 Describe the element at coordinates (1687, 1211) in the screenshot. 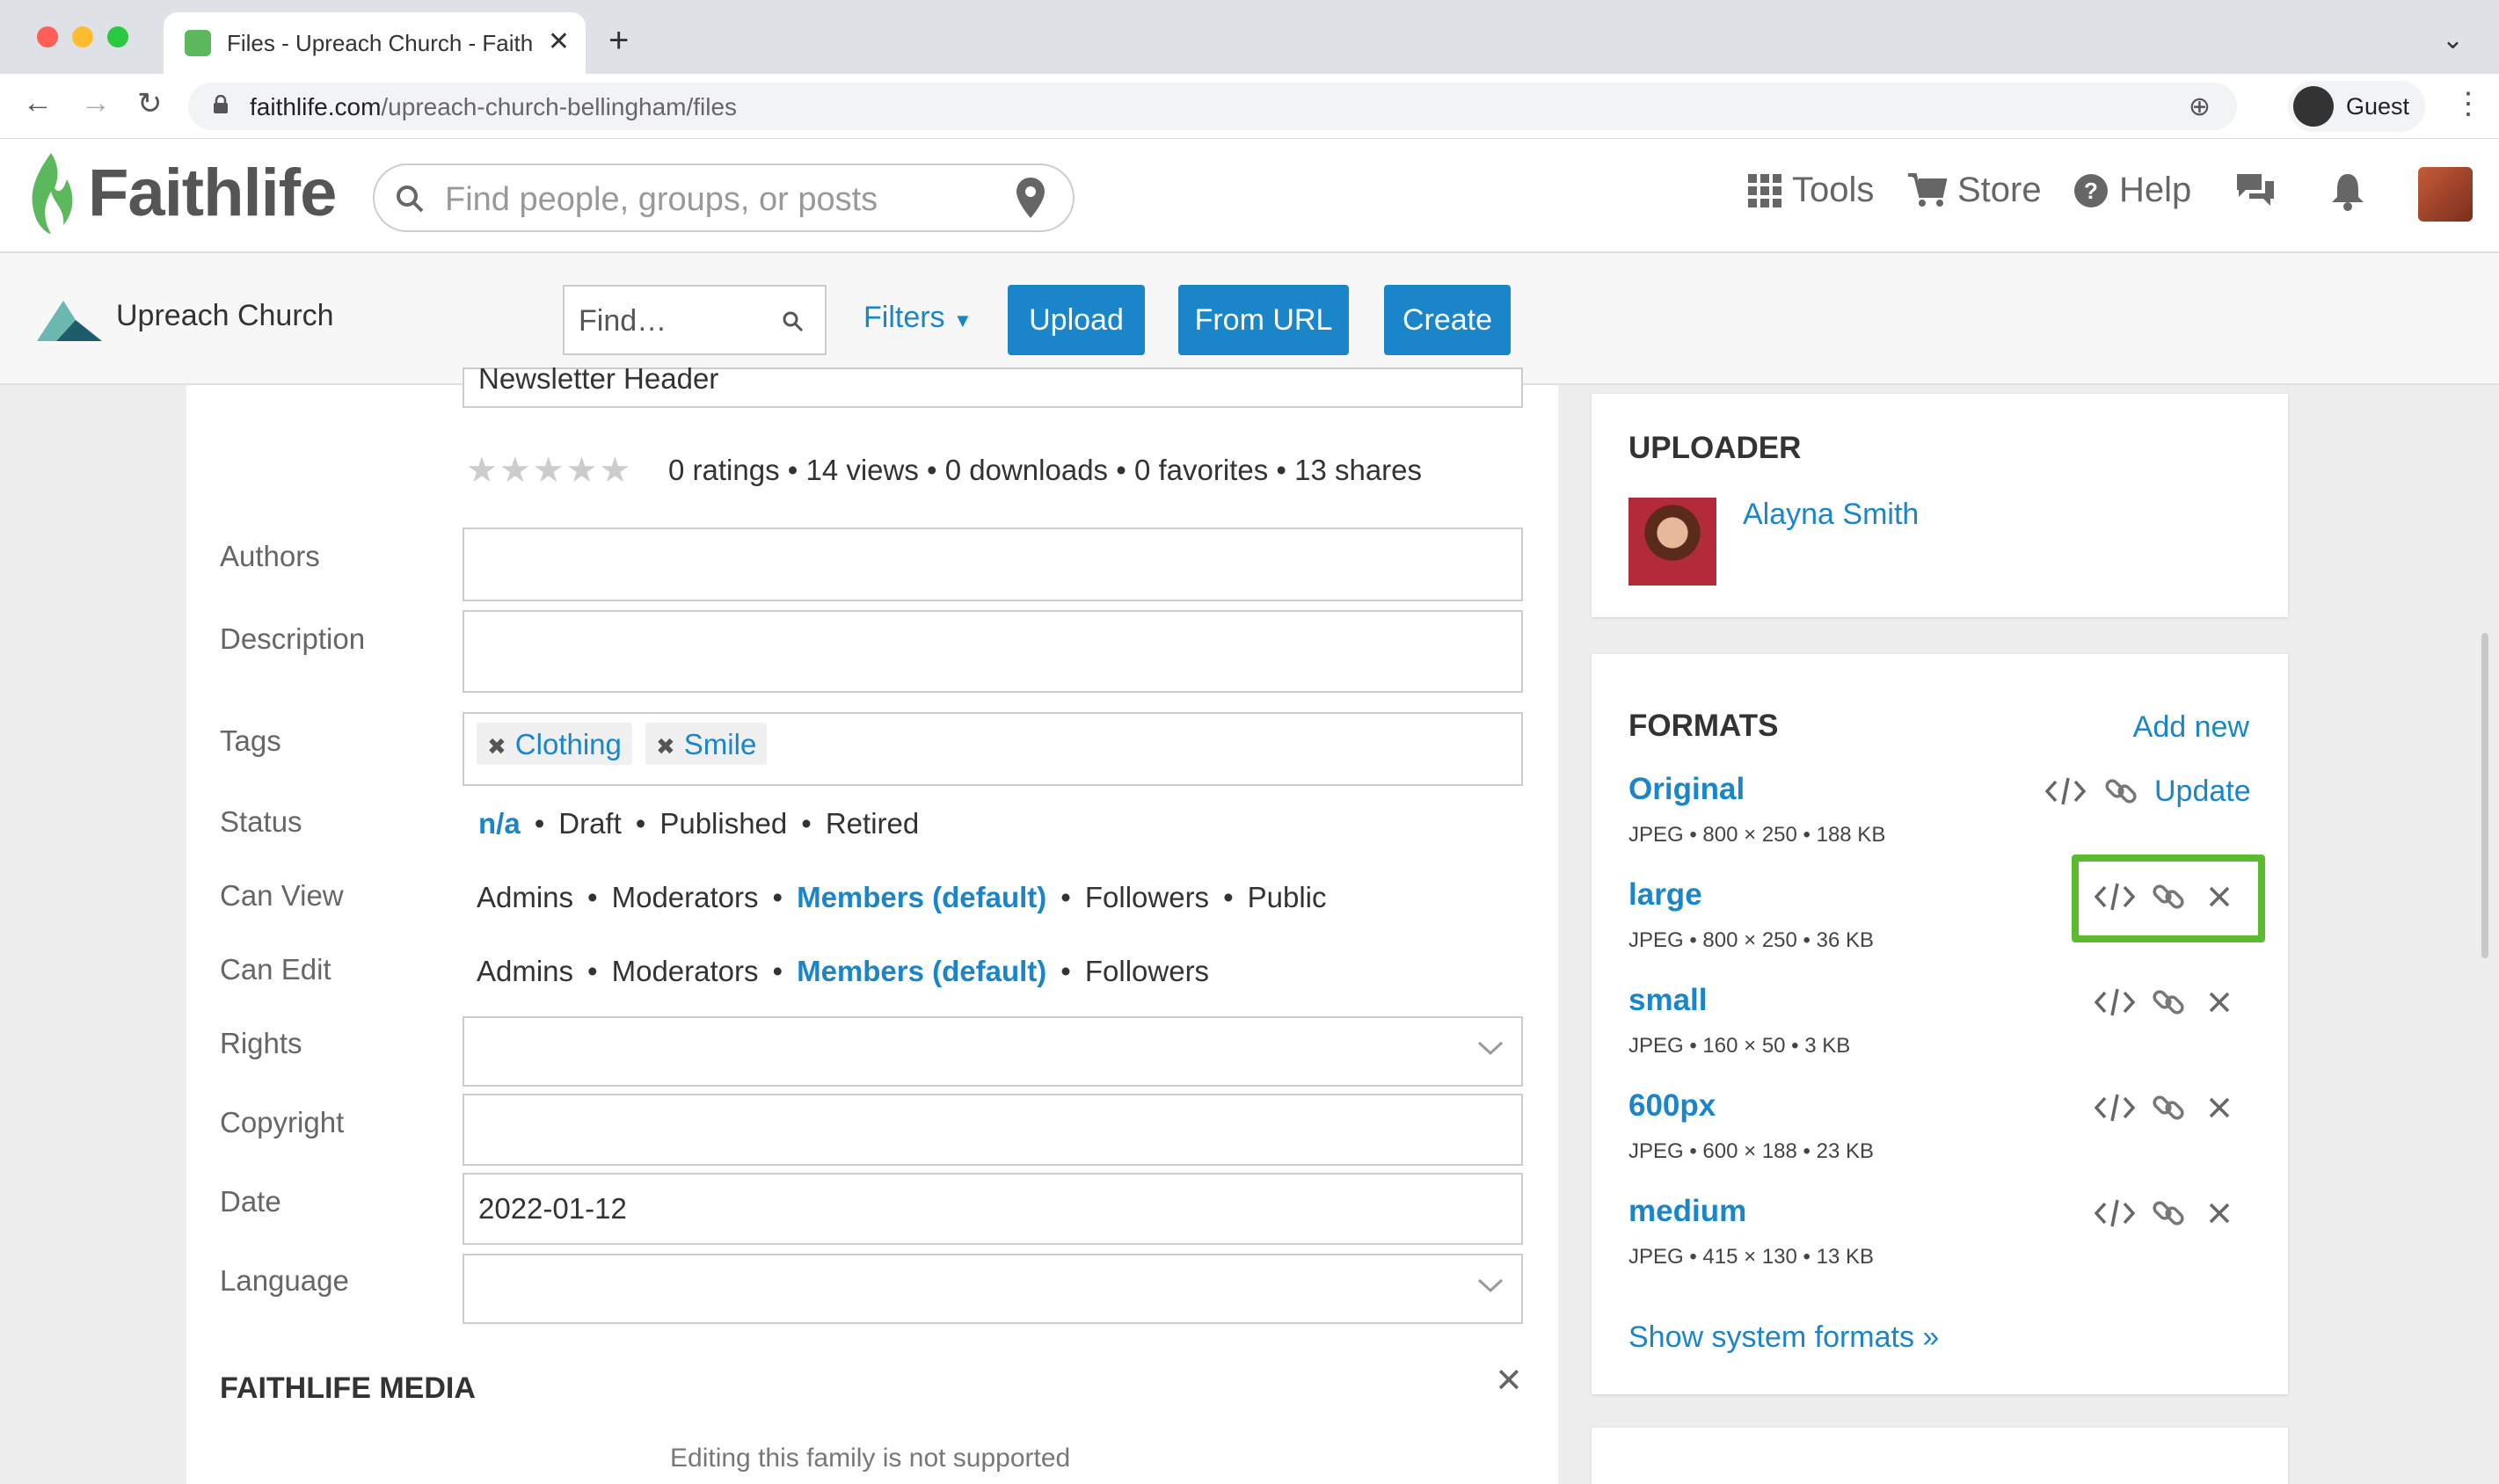

I see `format-name-link: medium` at that location.